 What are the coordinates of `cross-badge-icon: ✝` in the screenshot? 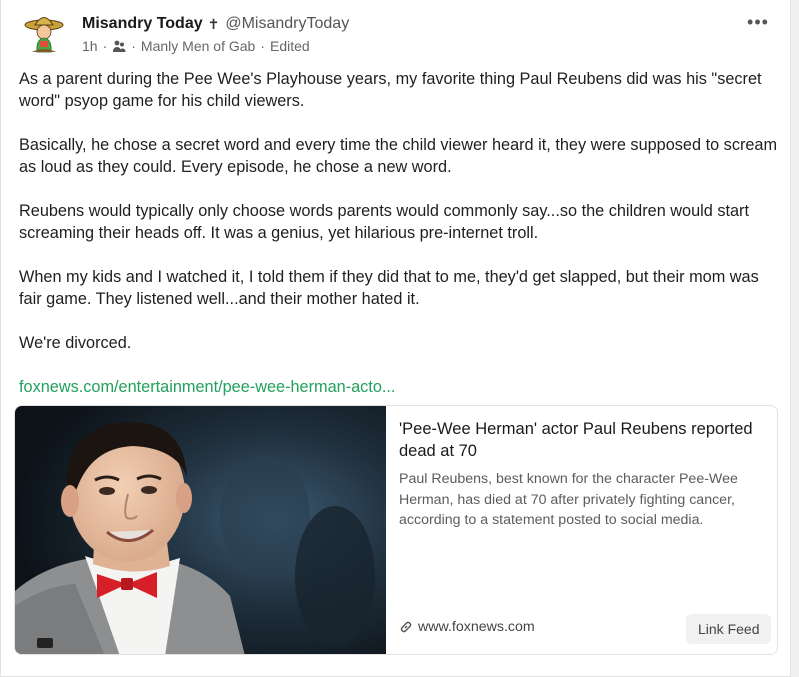 It's located at (213, 23).